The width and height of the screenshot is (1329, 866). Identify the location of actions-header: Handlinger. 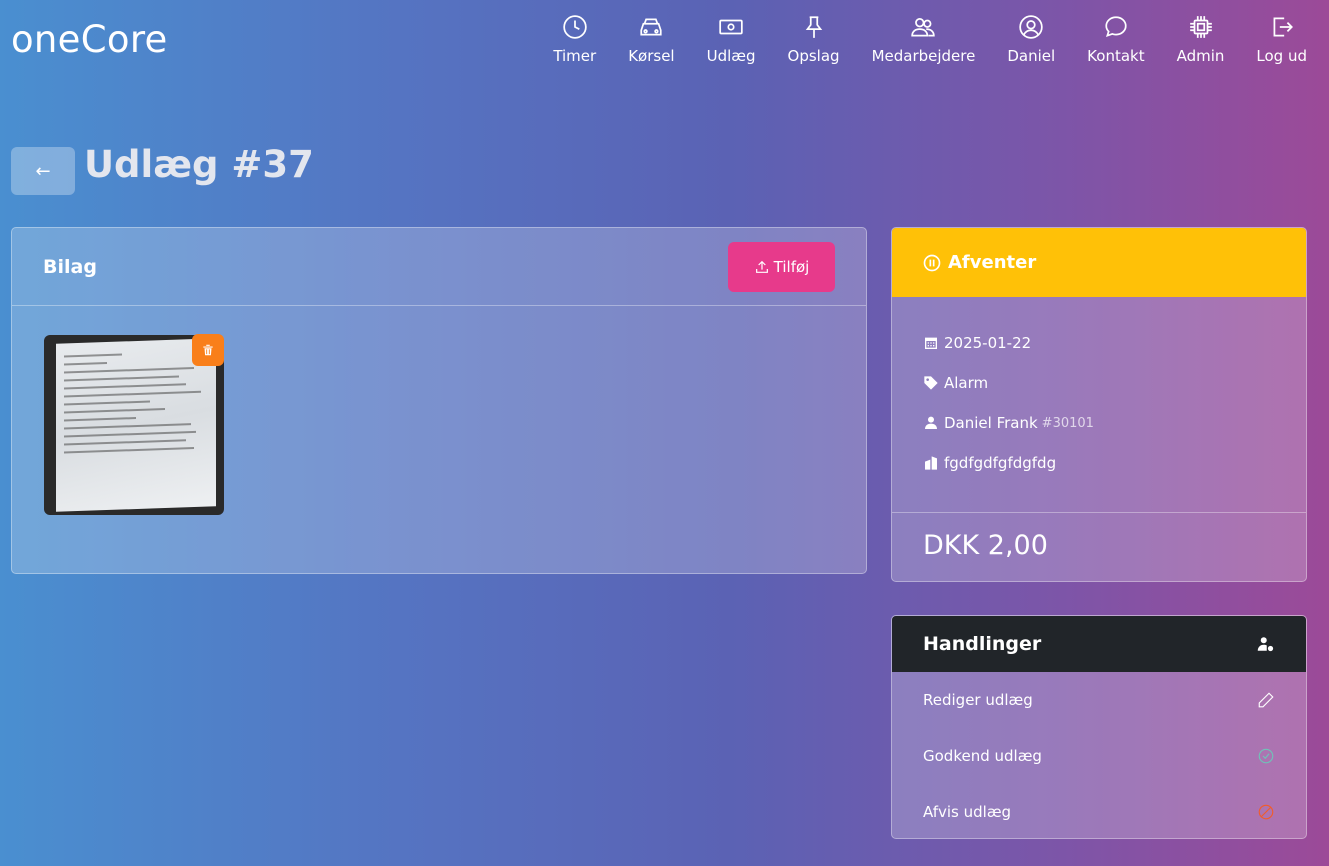
(1099, 644).